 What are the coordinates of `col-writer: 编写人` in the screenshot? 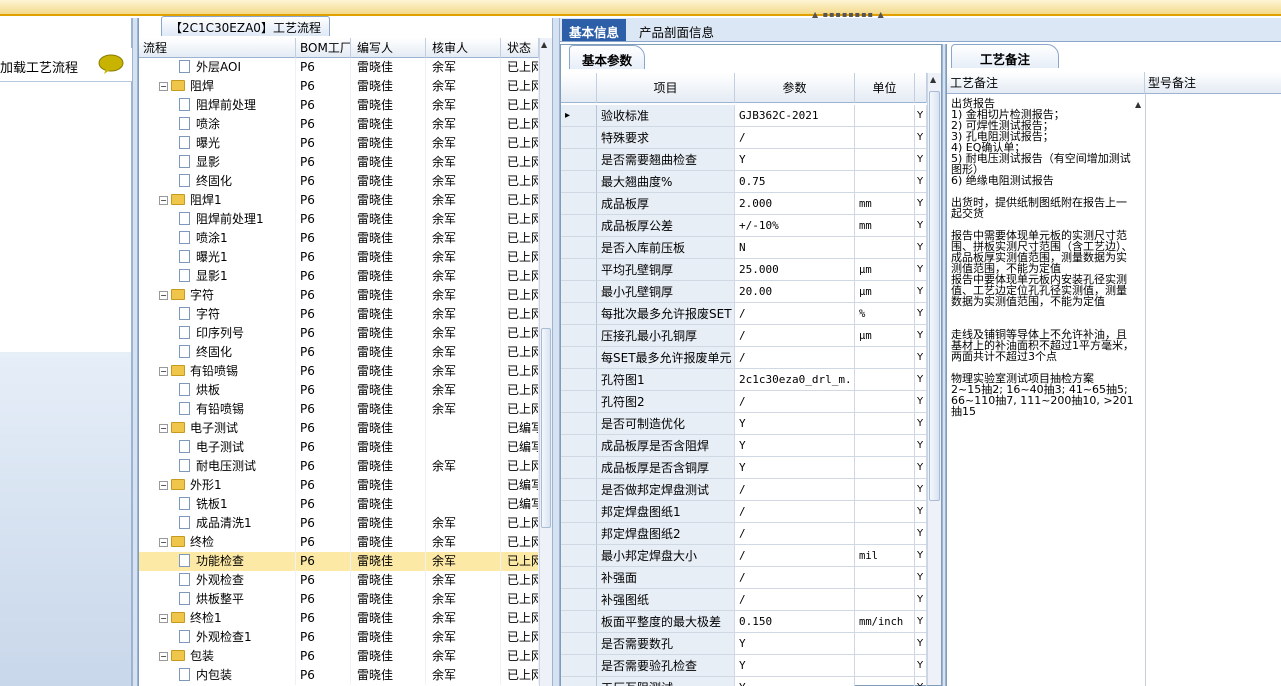 It's located at (388, 48).